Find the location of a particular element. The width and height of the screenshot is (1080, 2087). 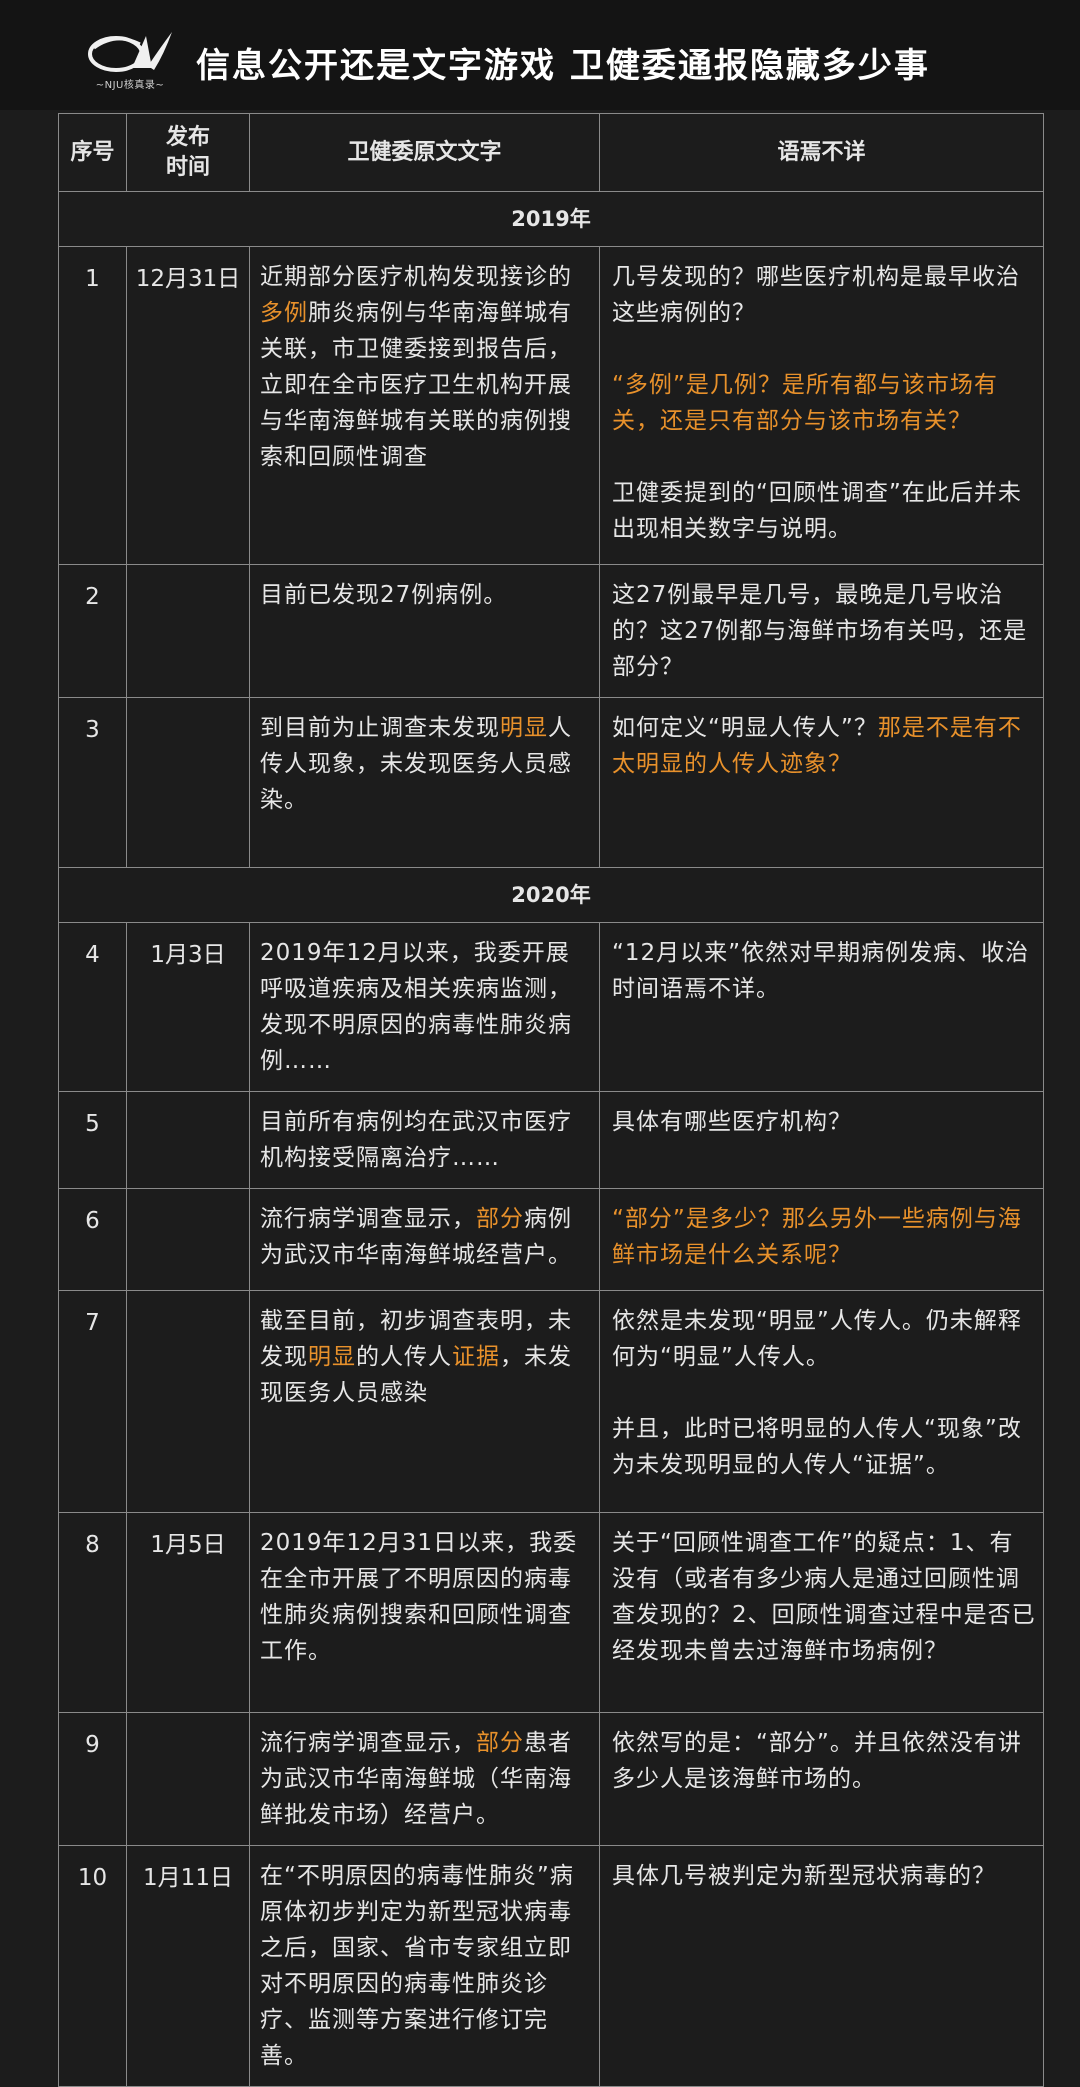

original-text-cell: 截至目前，初步调查表明，未发现明显的人传人证据，未发现医务人员感染 is located at coordinates (424, 1401).